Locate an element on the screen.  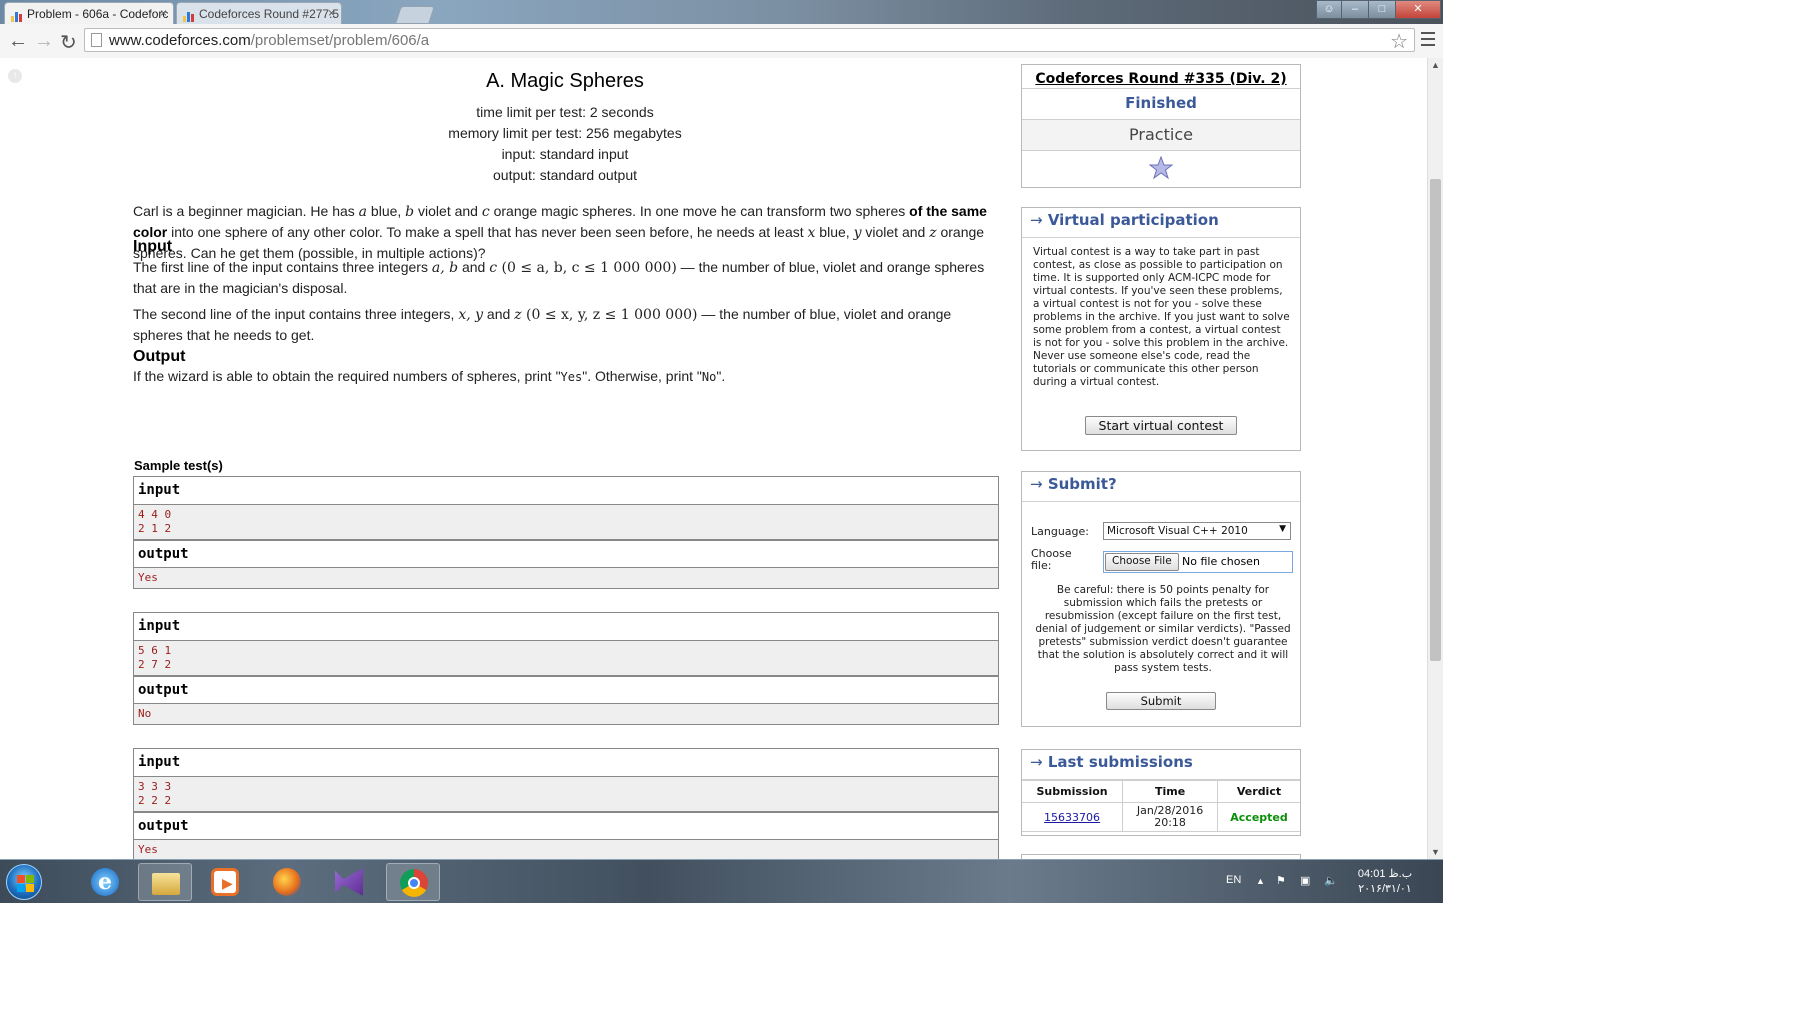
scroll-down-arrow-icon: ▼ is located at coordinates (1435, 852).